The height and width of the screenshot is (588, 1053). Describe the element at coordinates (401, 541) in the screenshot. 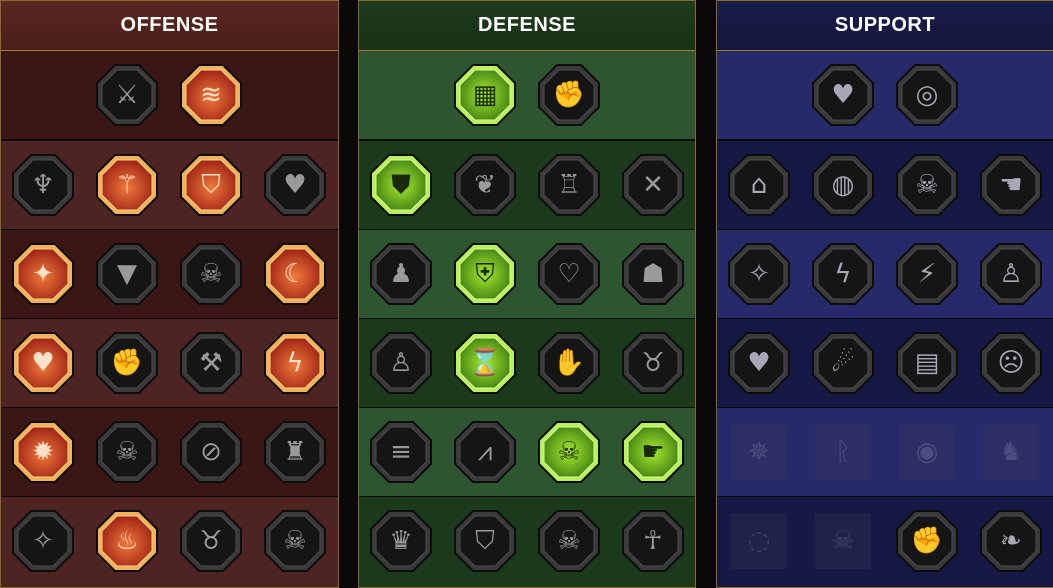

I see `berserker-icon: ♛` at that location.